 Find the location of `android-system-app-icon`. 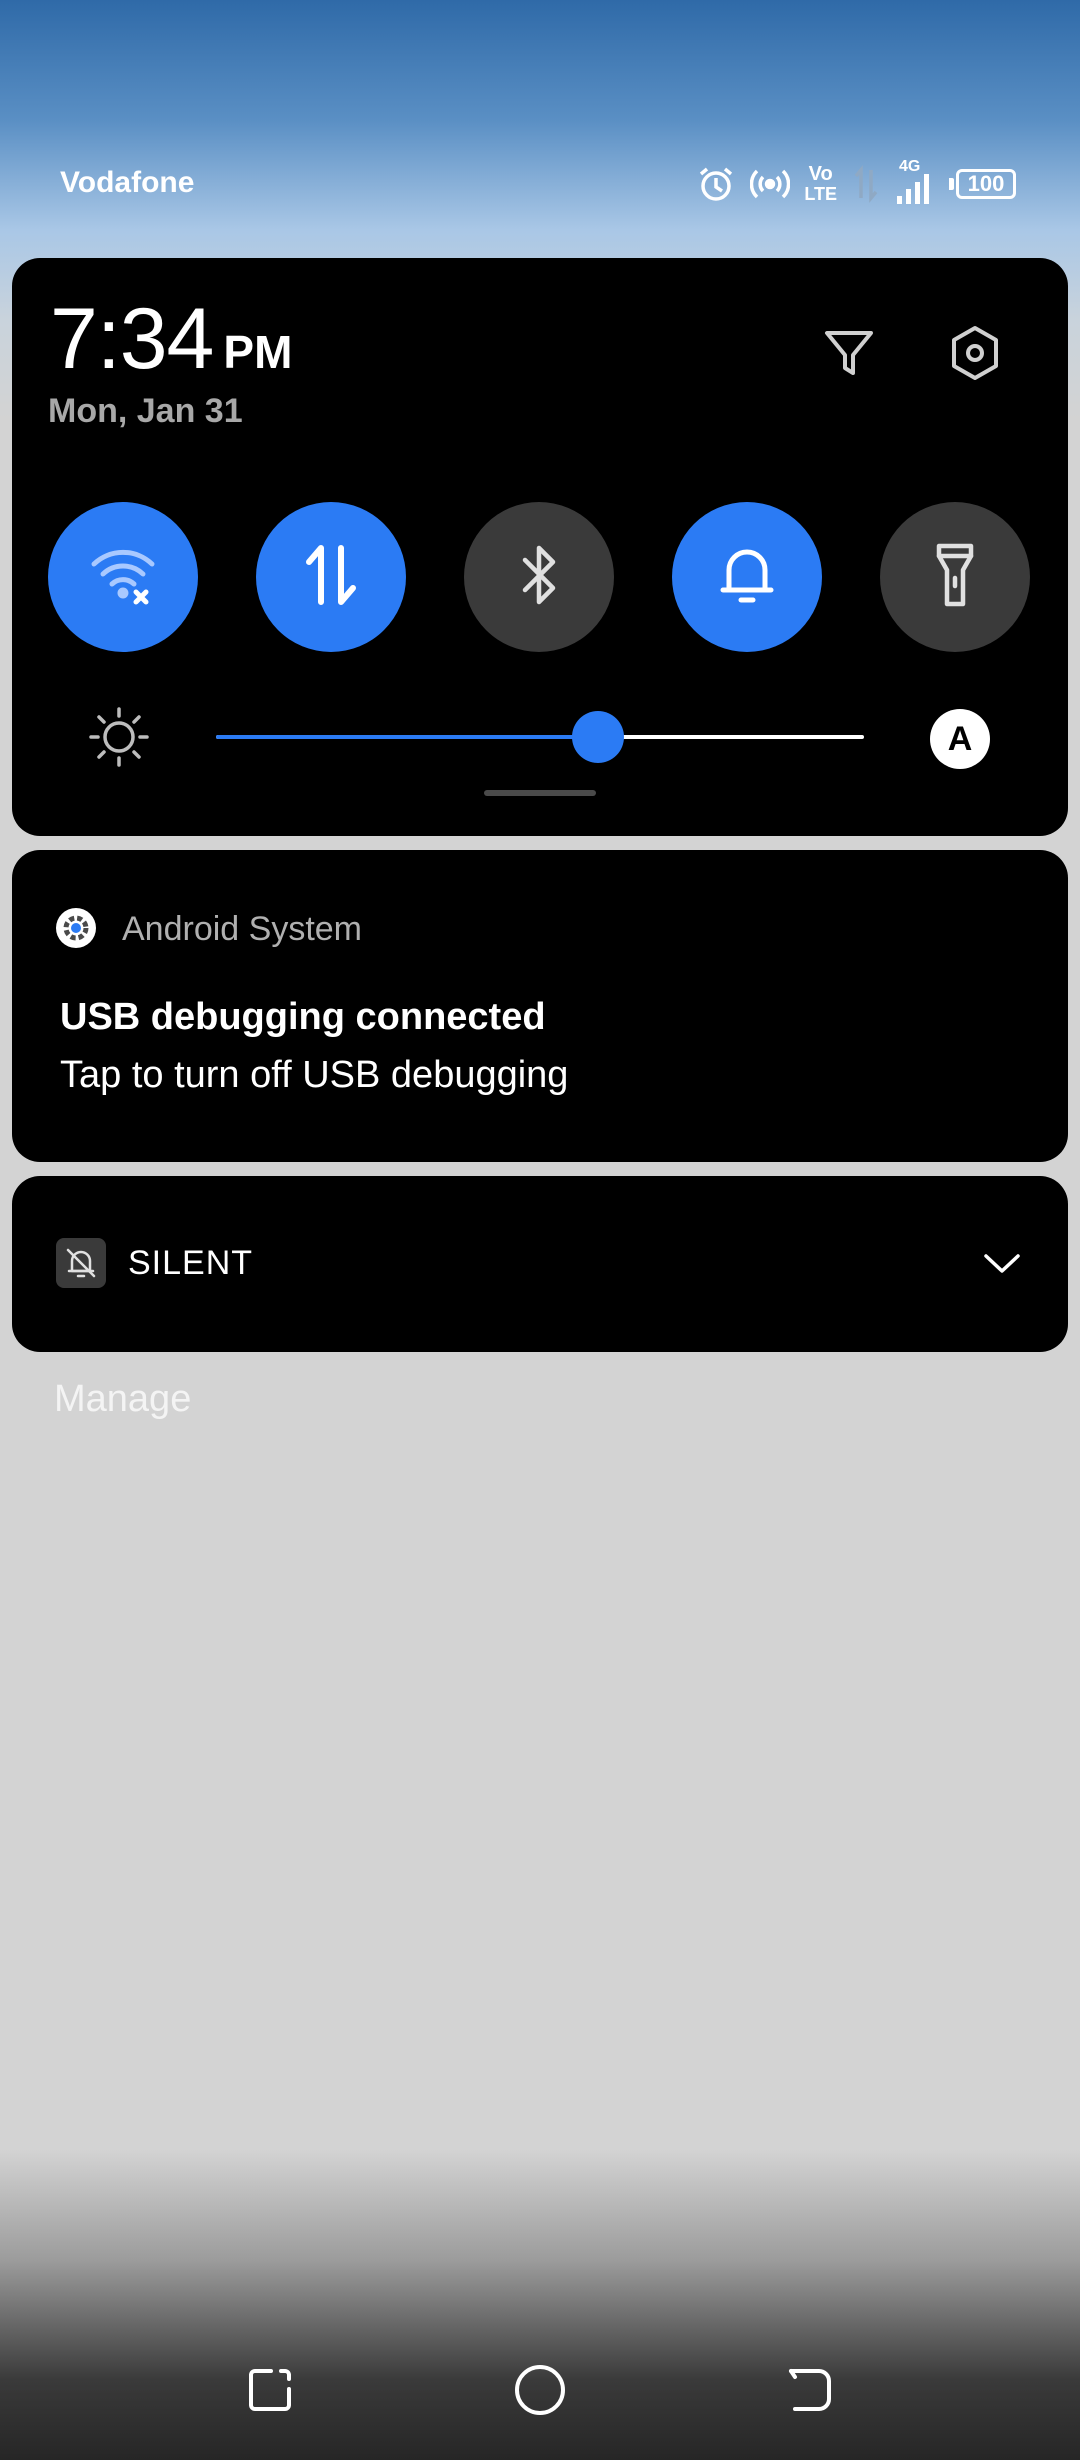

android-system-app-icon is located at coordinates (76, 928).